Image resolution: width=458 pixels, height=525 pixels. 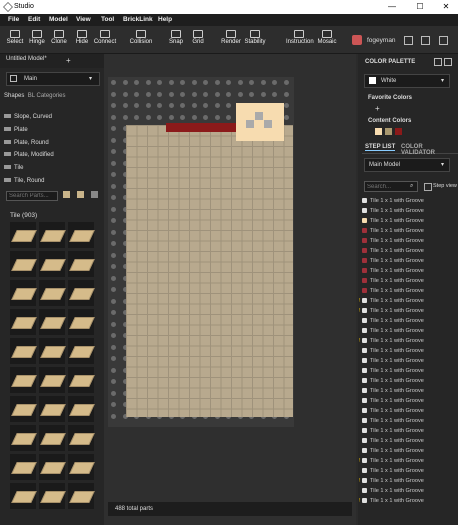 I want to click on mosaic-tool: Mosaic, so click(x=327, y=37).